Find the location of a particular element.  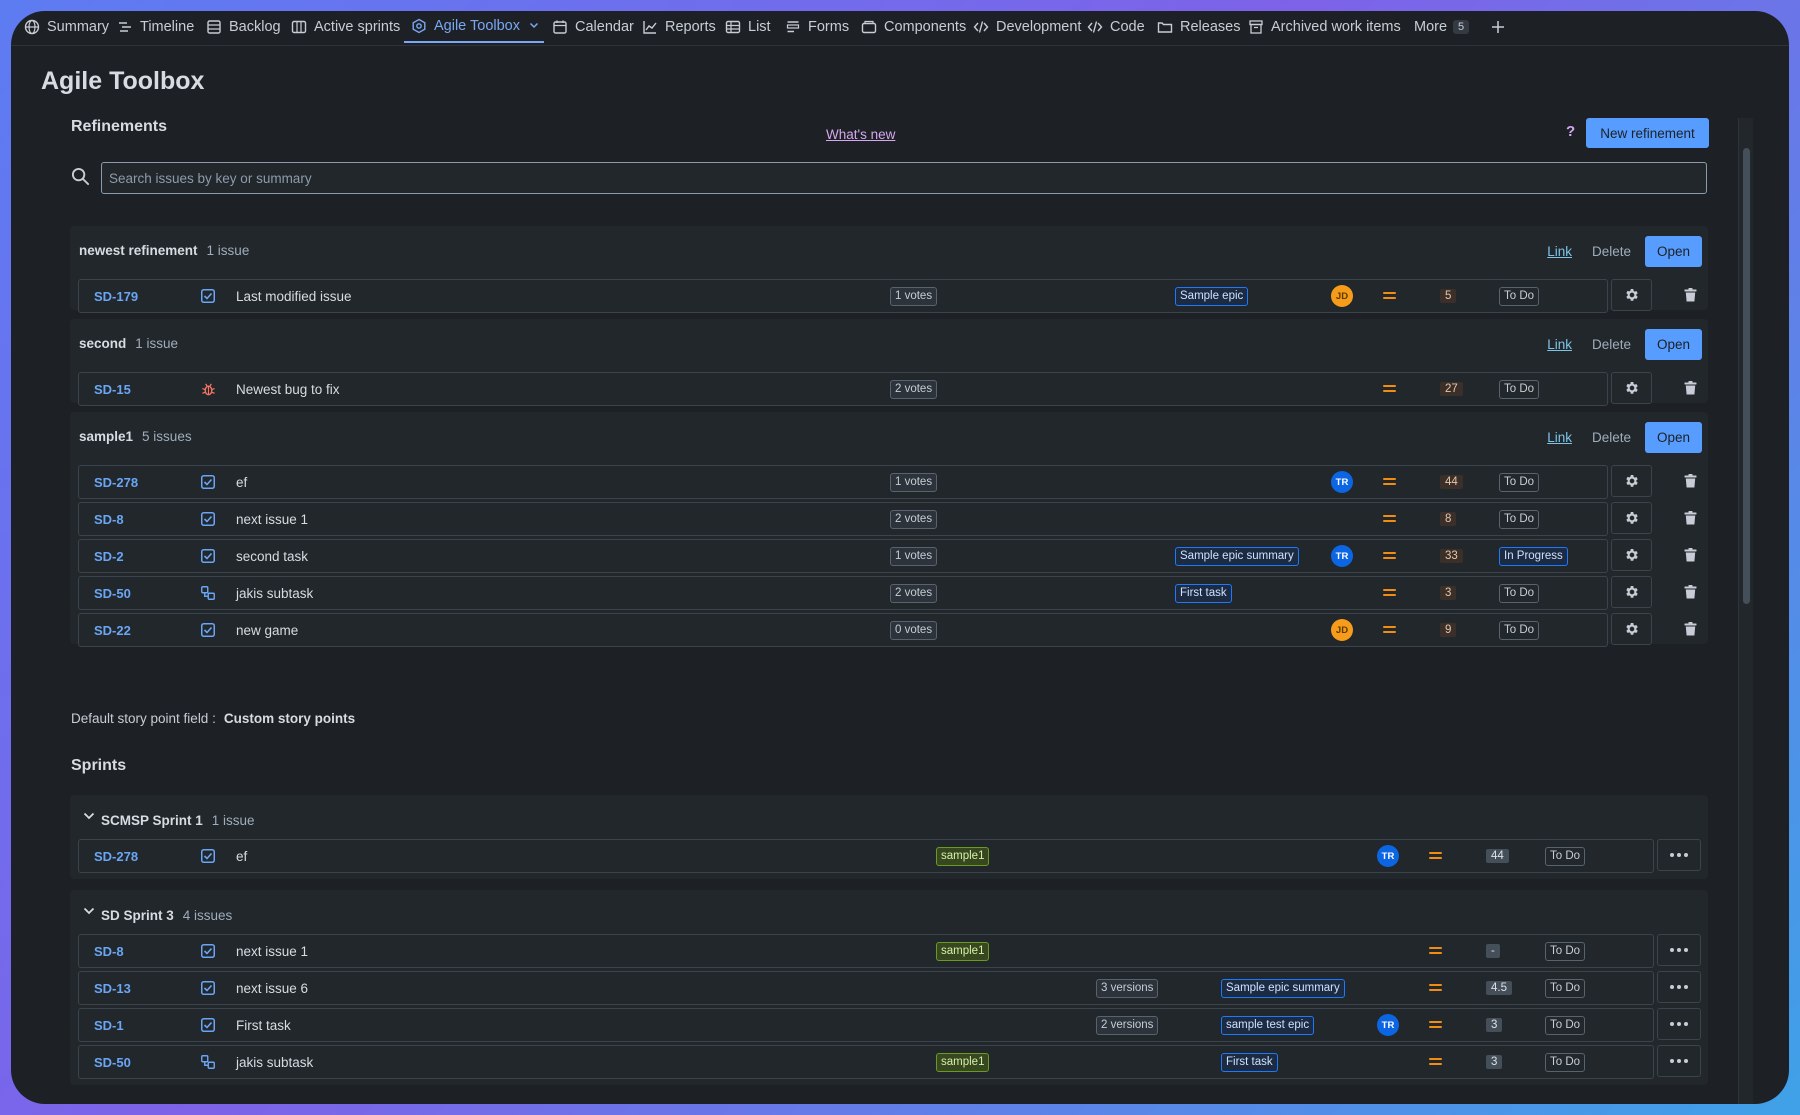

story-points: 5 is located at coordinates (1448, 296).